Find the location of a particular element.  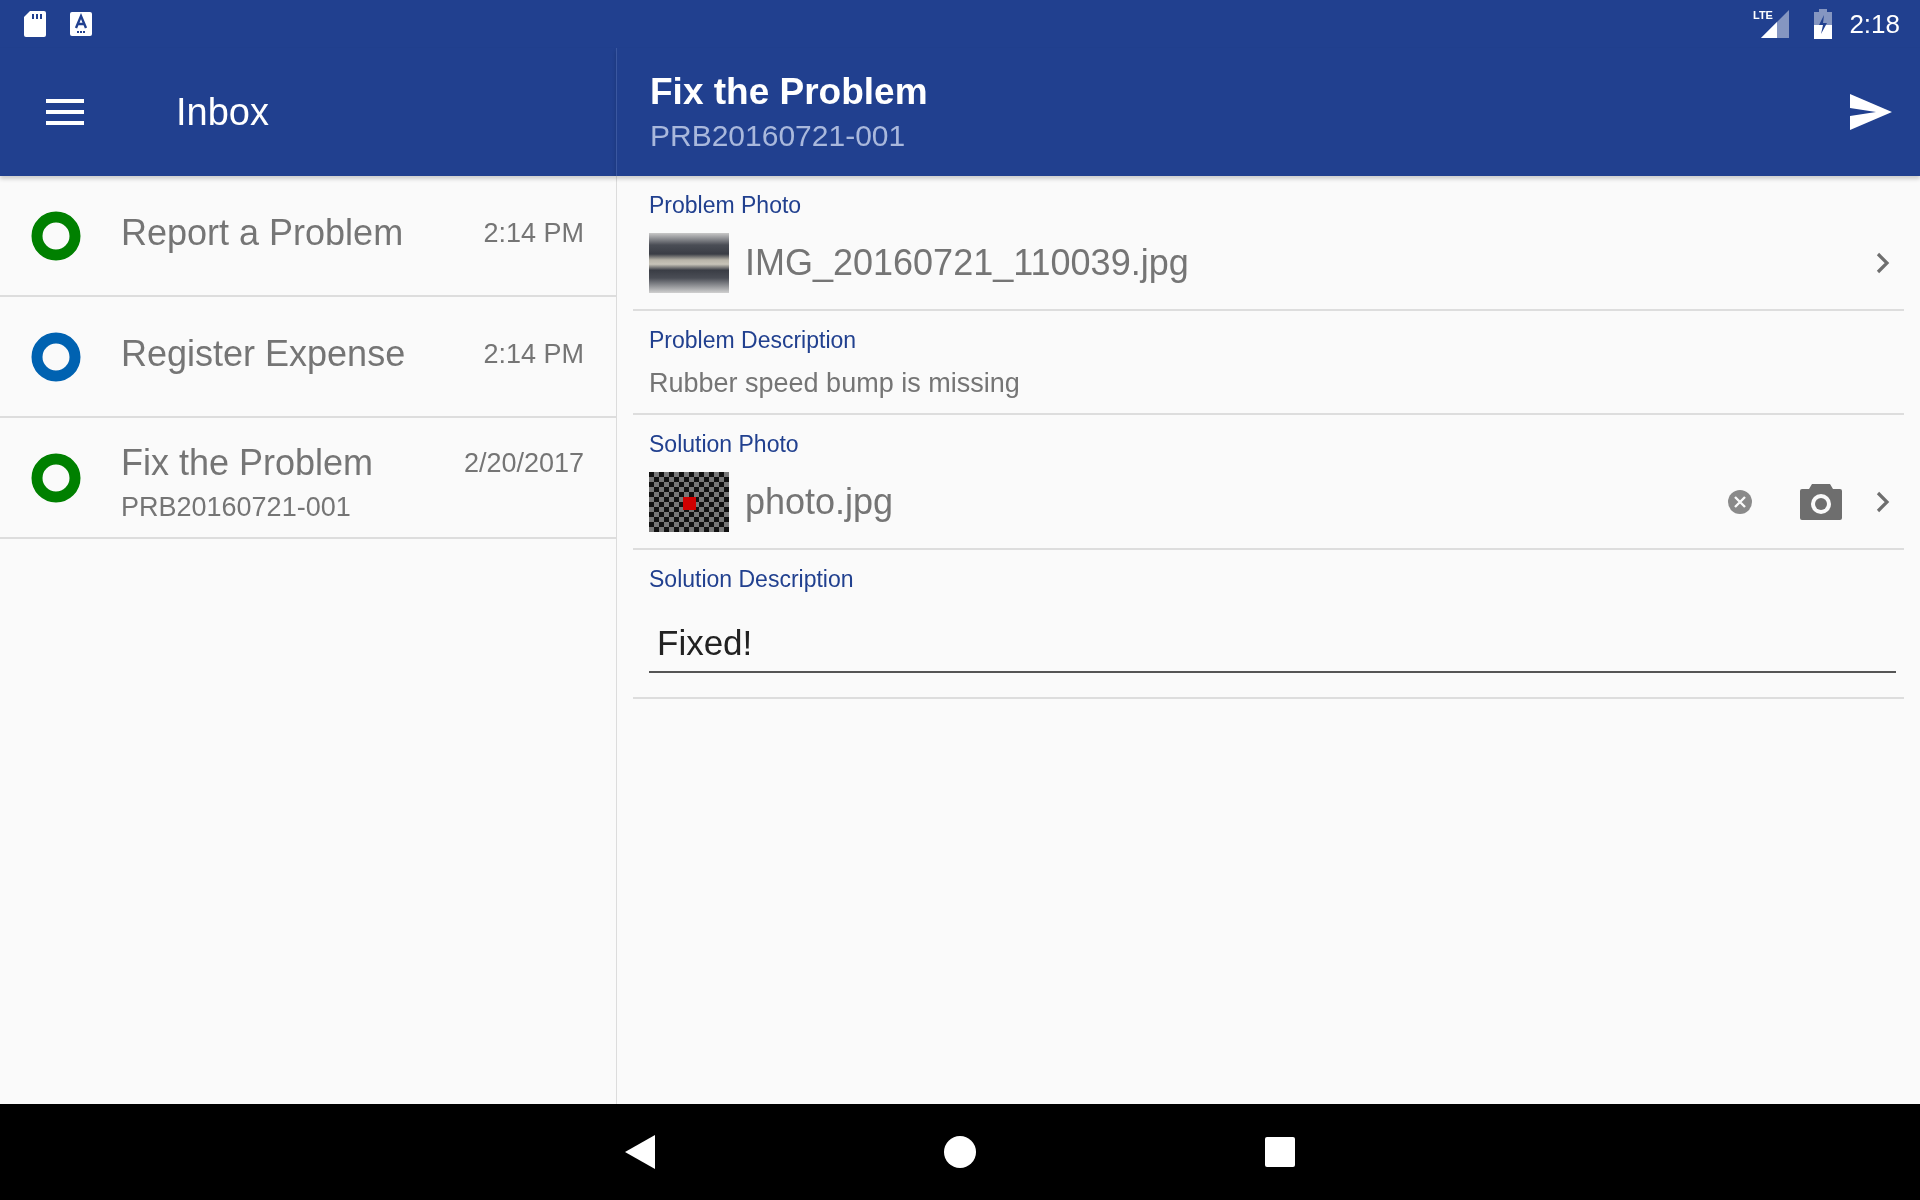

back-icon is located at coordinates (640, 1152).